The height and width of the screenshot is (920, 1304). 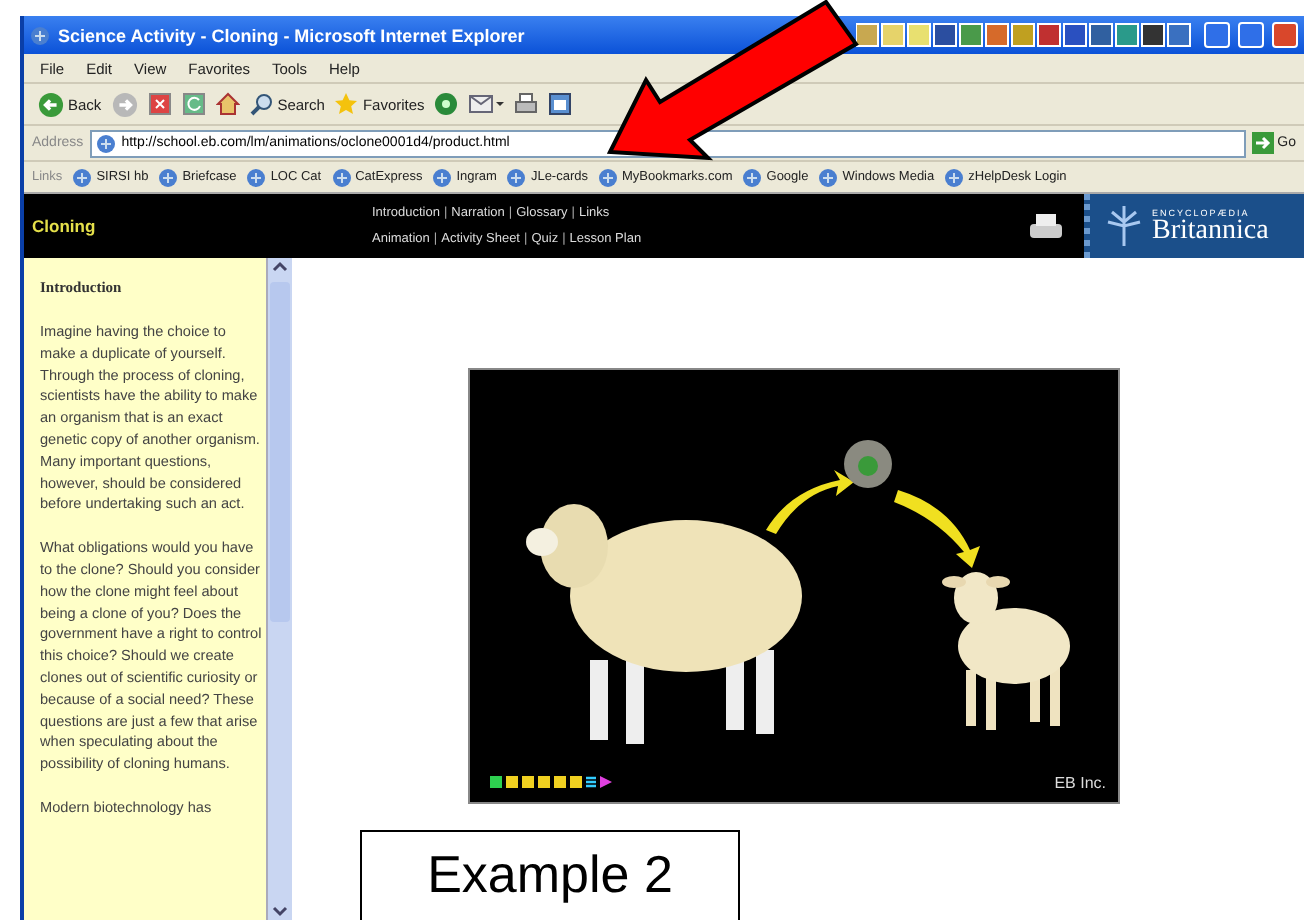 What do you see at coordinates (1251, 35) in the screenshot?
I see `maximize-button` at bounding box center [1251, 35].